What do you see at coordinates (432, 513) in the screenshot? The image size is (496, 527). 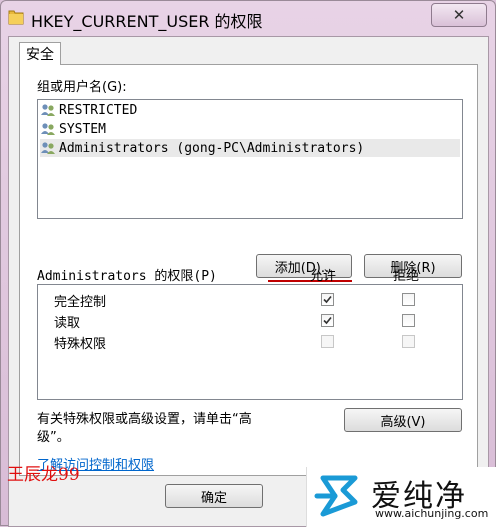 I see `brand-url: www.aichunjing.com` at bounding box center [432, 513].